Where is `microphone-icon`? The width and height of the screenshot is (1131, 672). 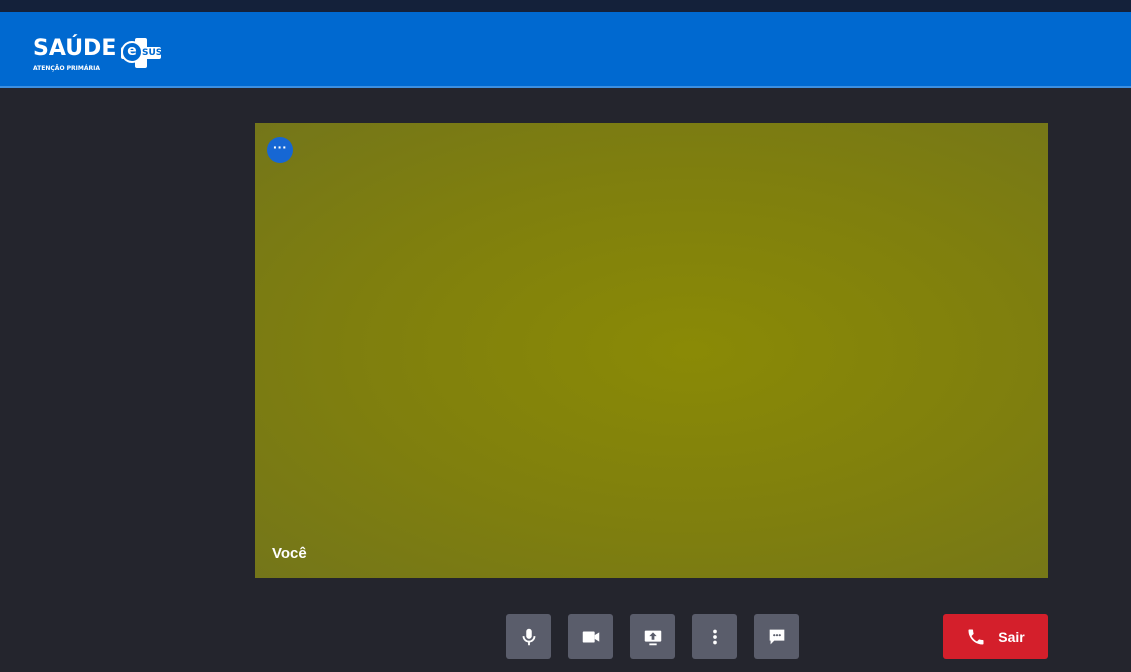
microphone-icon is located at coordinates (528, 636).